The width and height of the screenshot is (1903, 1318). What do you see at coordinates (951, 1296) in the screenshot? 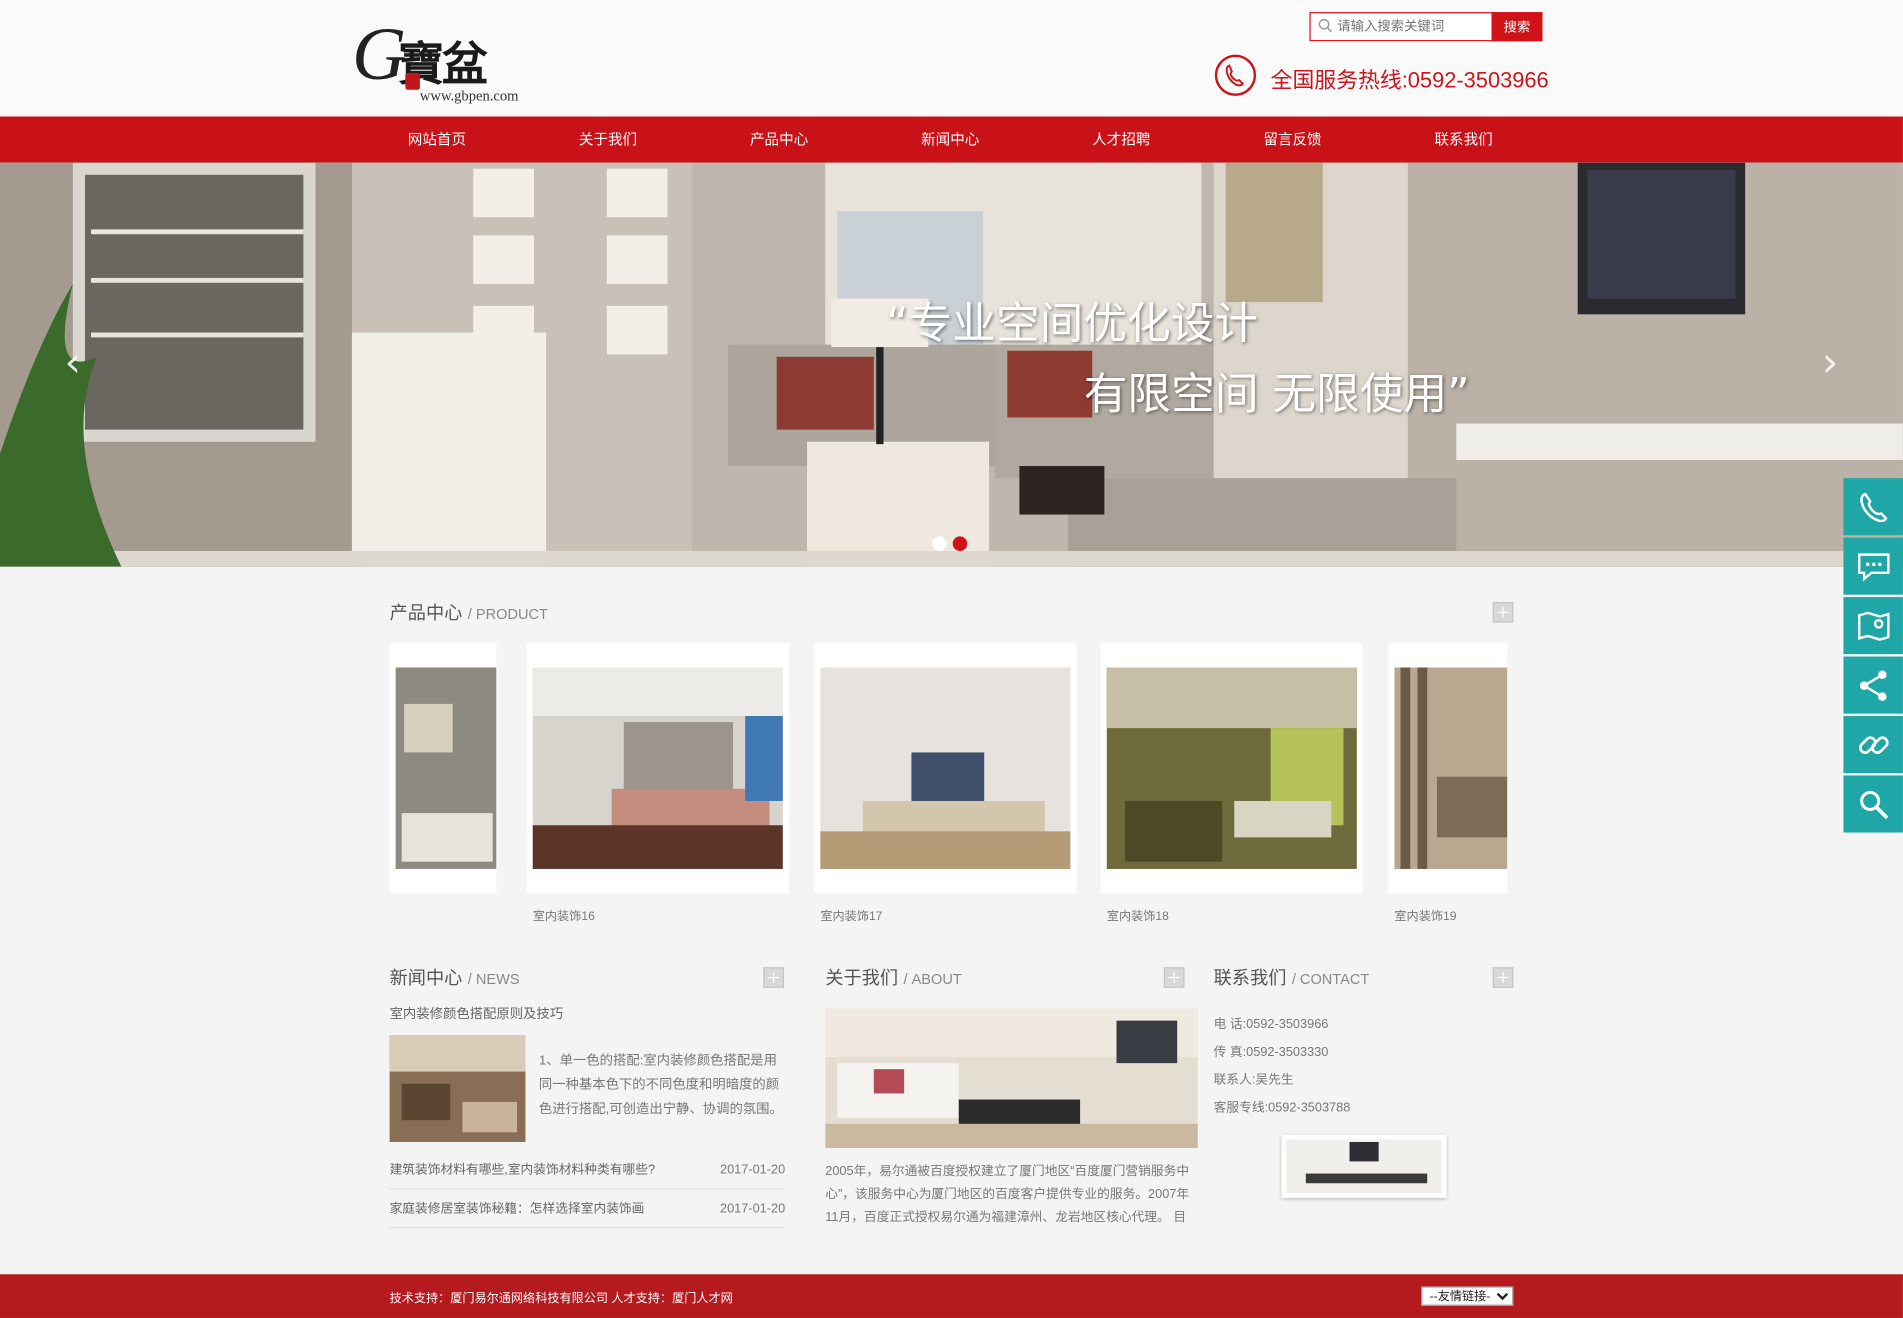
I see `site-footer: 技术支持：厦门易尔通网络科技有限公司 人才支持：厦门人才网 --友情链接--` at bounding box center [951, 1296].